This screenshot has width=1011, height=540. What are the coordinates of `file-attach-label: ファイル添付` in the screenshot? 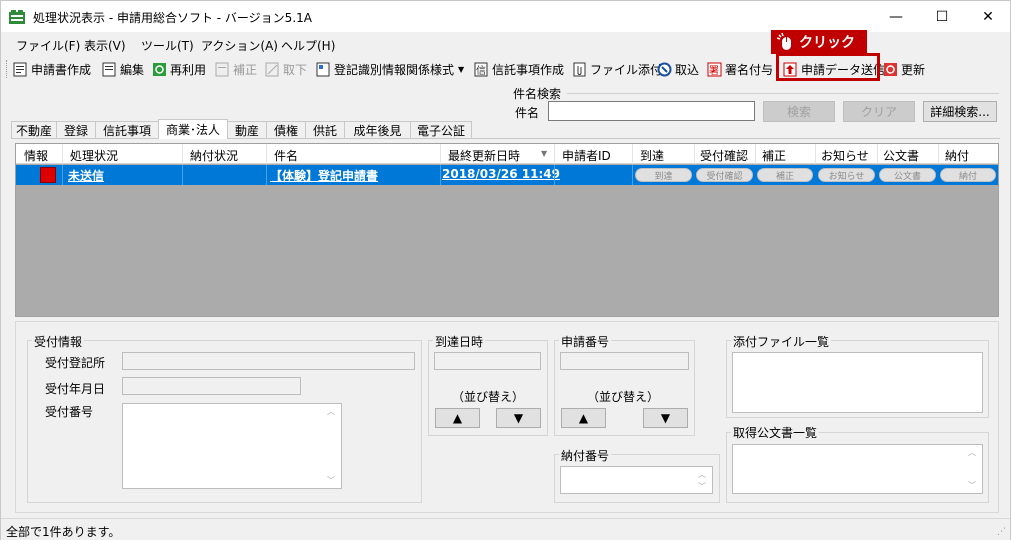 It's located at (626, 69).